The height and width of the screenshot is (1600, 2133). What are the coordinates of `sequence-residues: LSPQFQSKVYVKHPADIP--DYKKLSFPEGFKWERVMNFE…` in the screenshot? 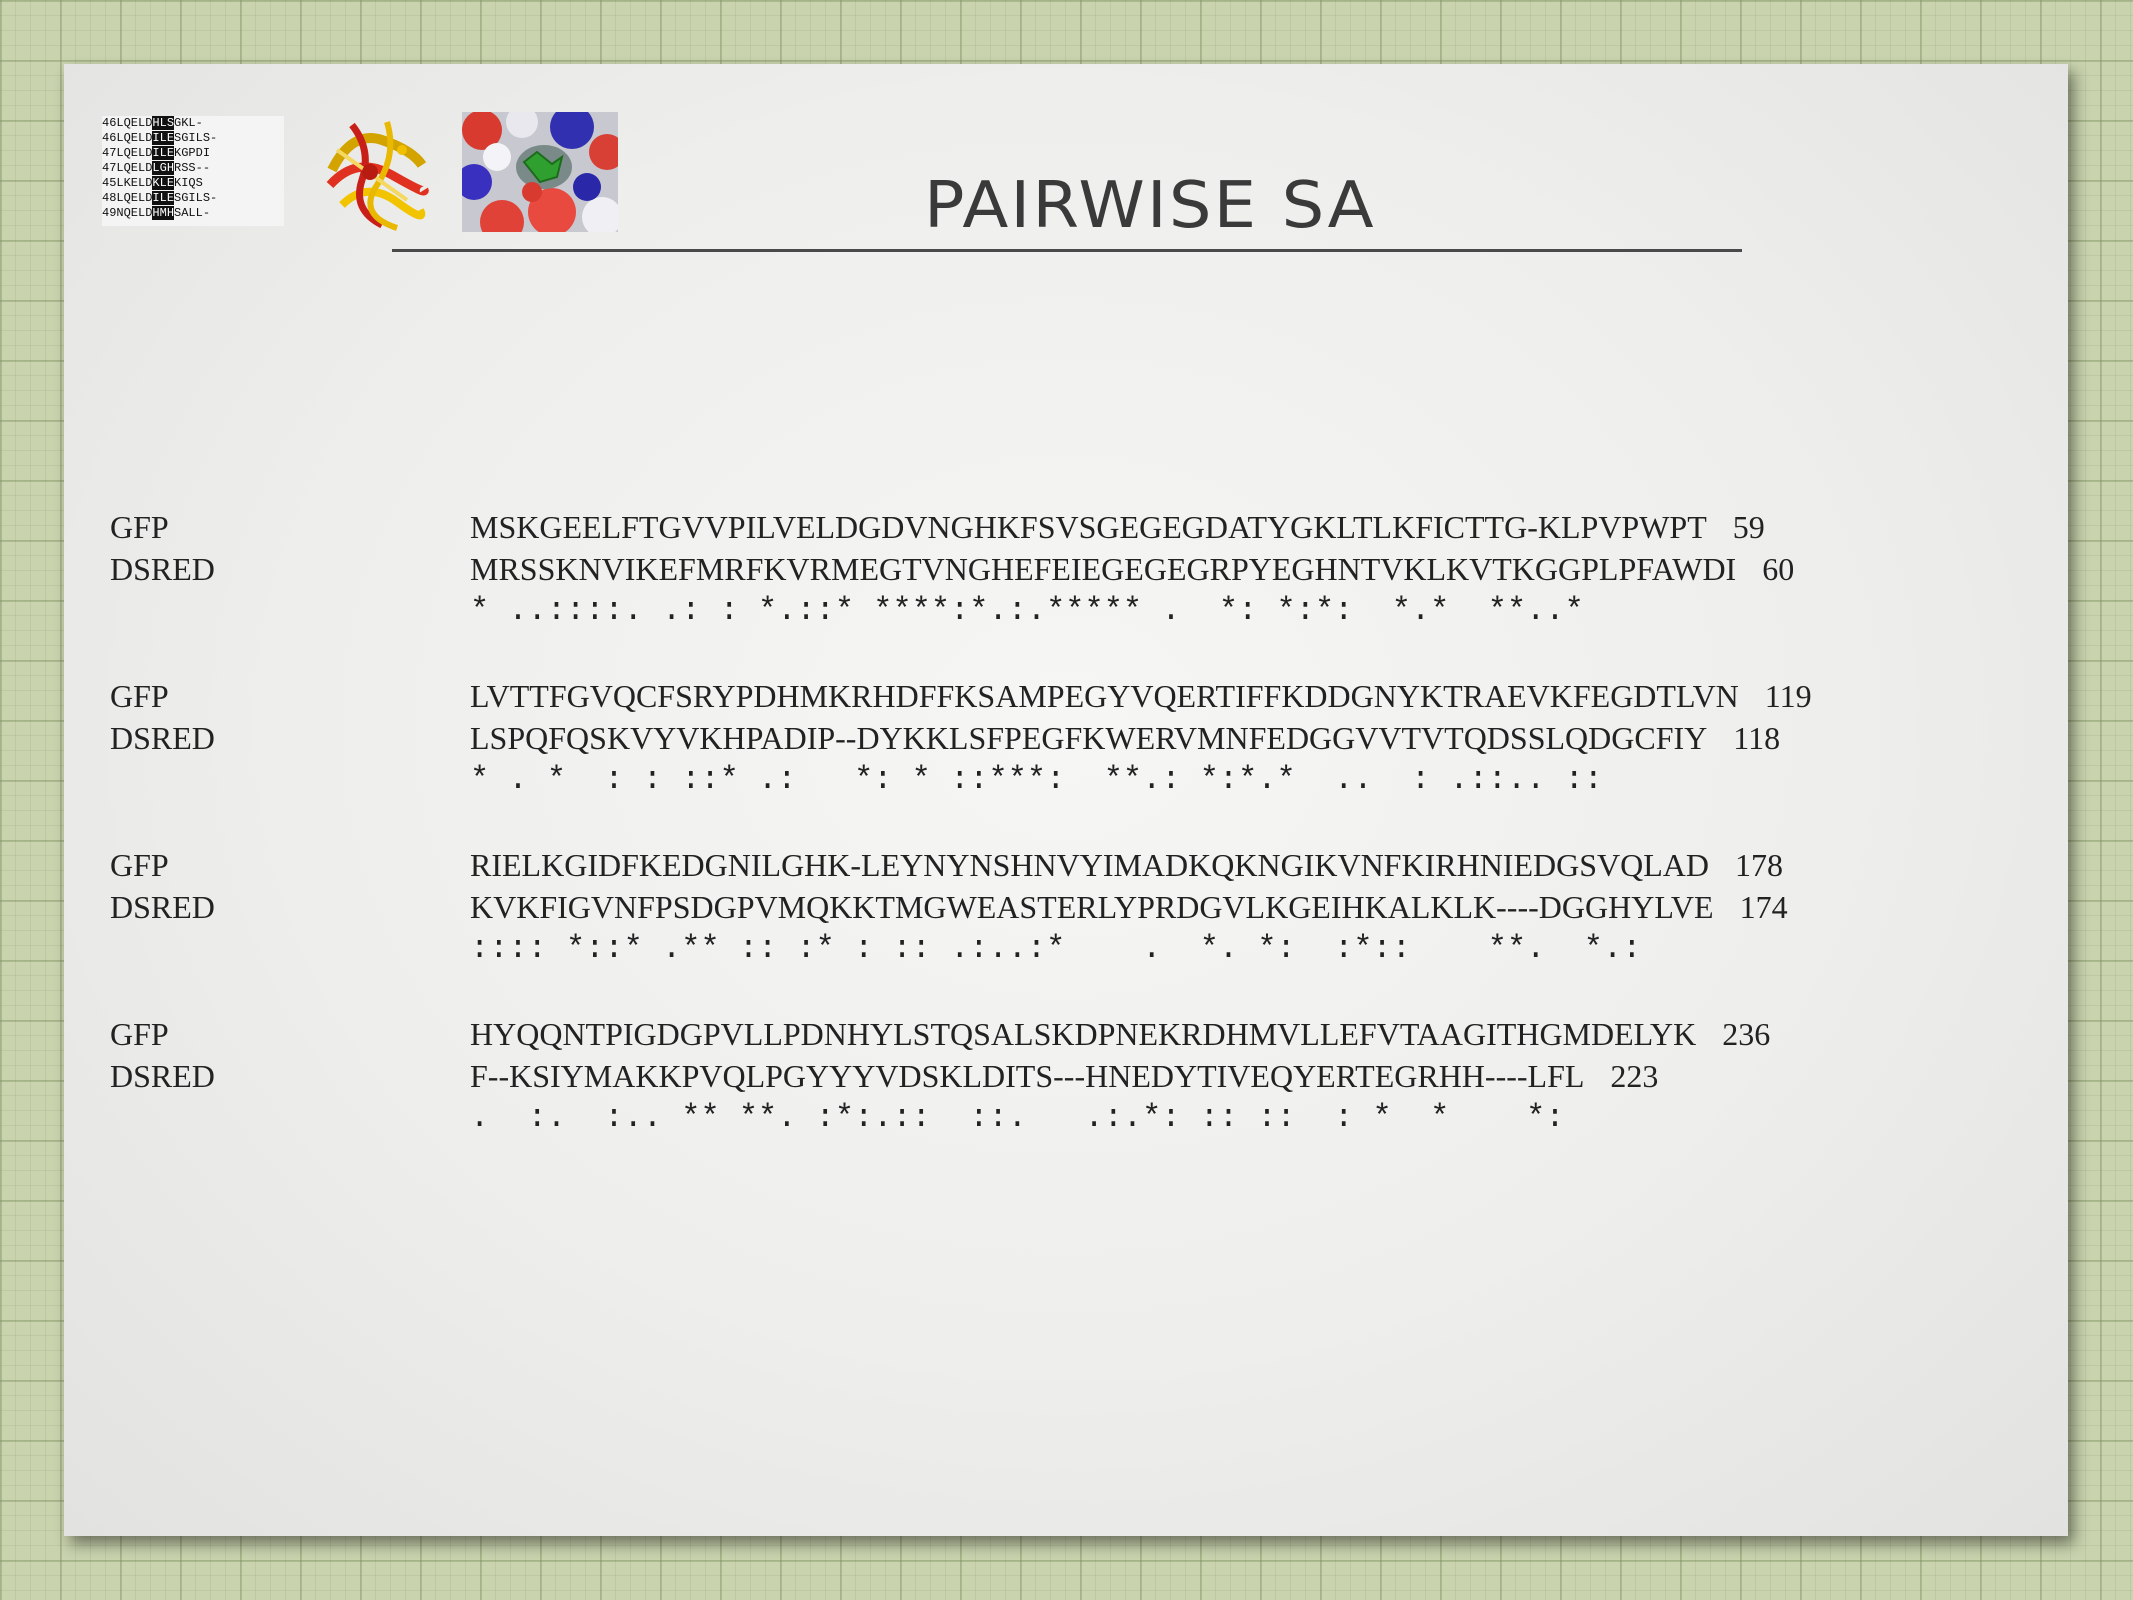 It's located at (1089, 738).